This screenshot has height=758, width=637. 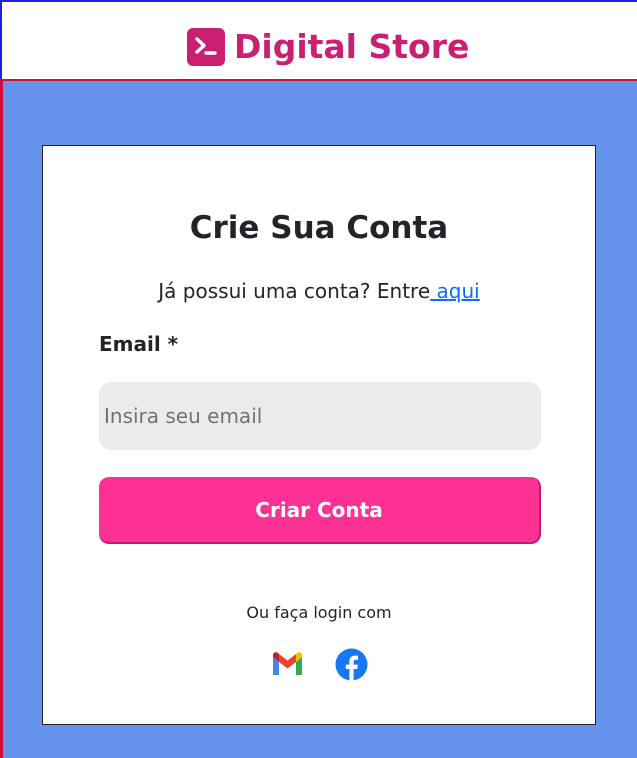 What do you see at coordinates (455, 291) in the screenshot?
I see `login-link: aqui` at bounding box center [455, 291].